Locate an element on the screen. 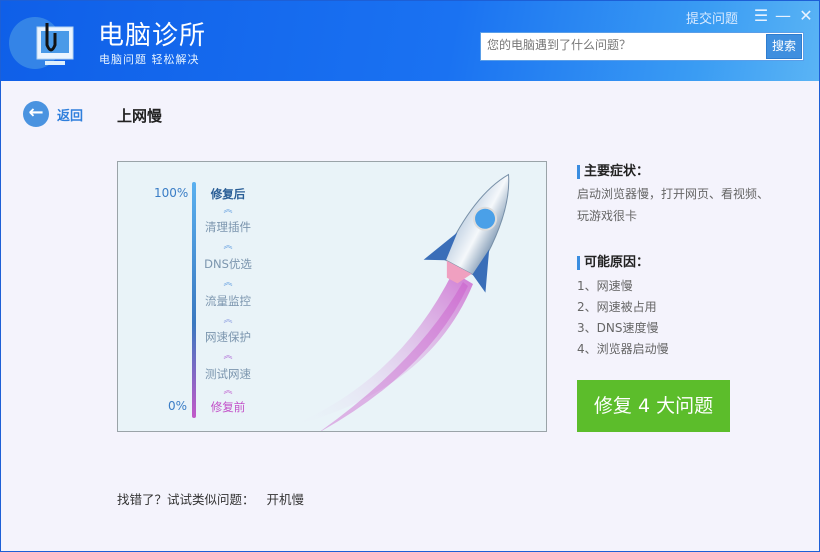  similar-problems: 找错了？试试类似问题： 开机慢 is located at coordinates (210, 498).